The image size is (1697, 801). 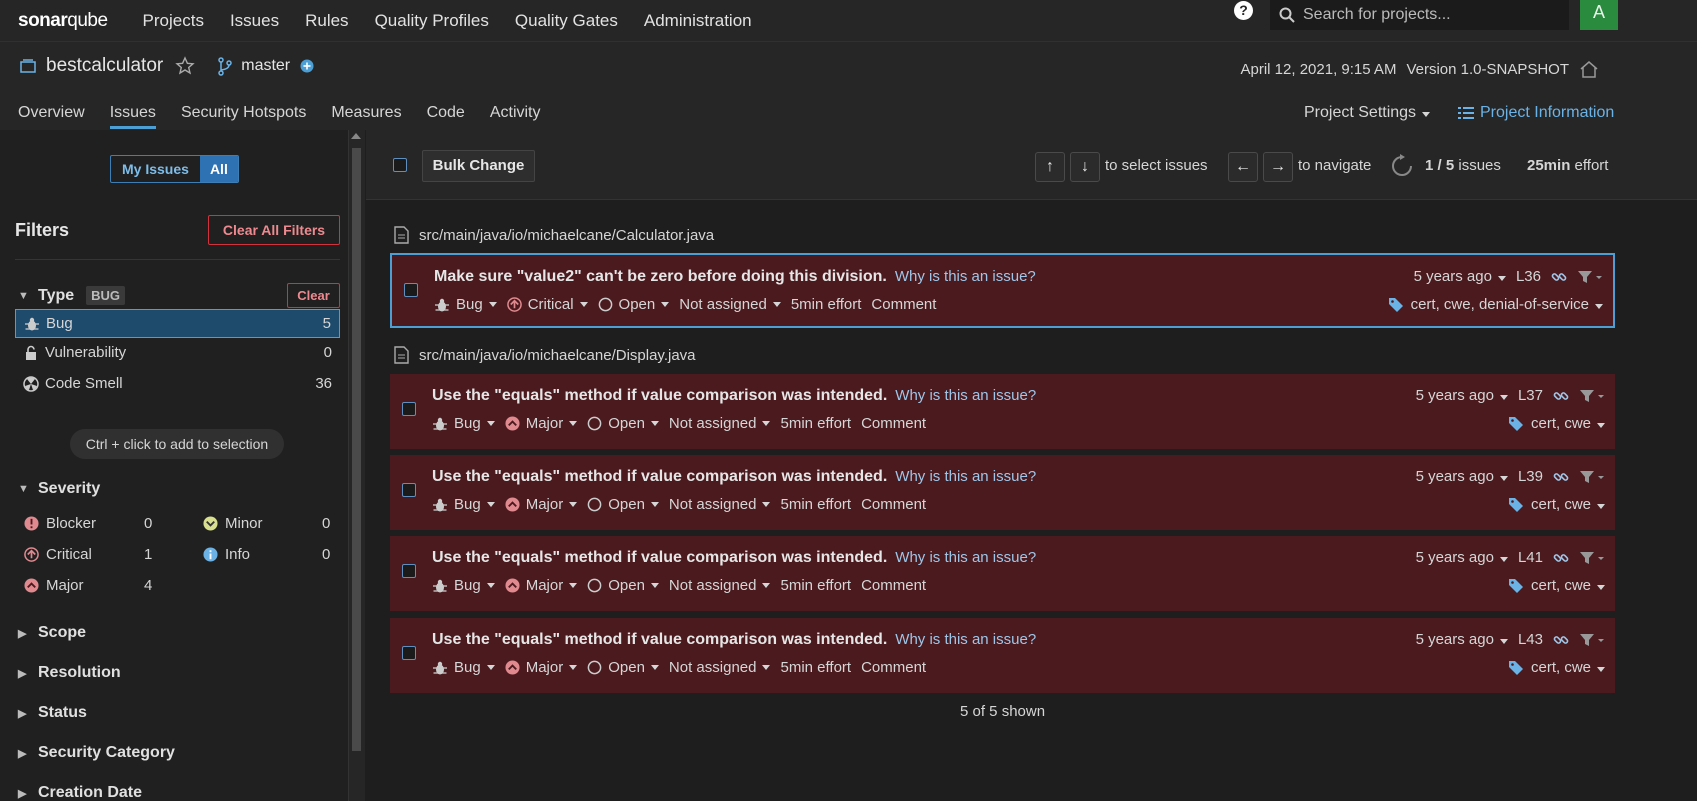 I want to click on my-issues-button: My Issues, so click(x=155, y=169).